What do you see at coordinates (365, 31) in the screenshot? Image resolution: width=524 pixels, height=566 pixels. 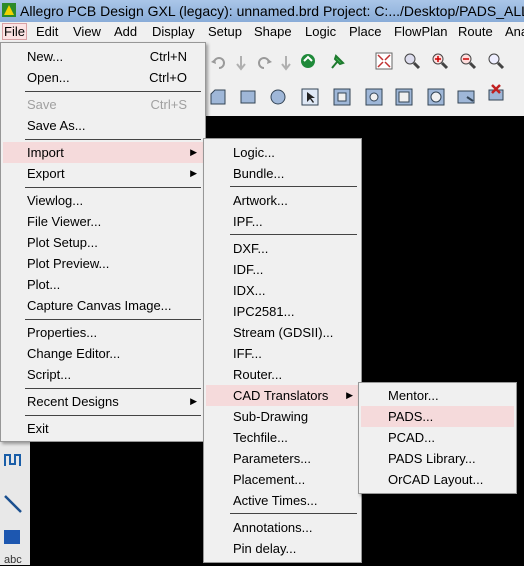 I see `menu-place: Place` at bounding box center [365, 31].